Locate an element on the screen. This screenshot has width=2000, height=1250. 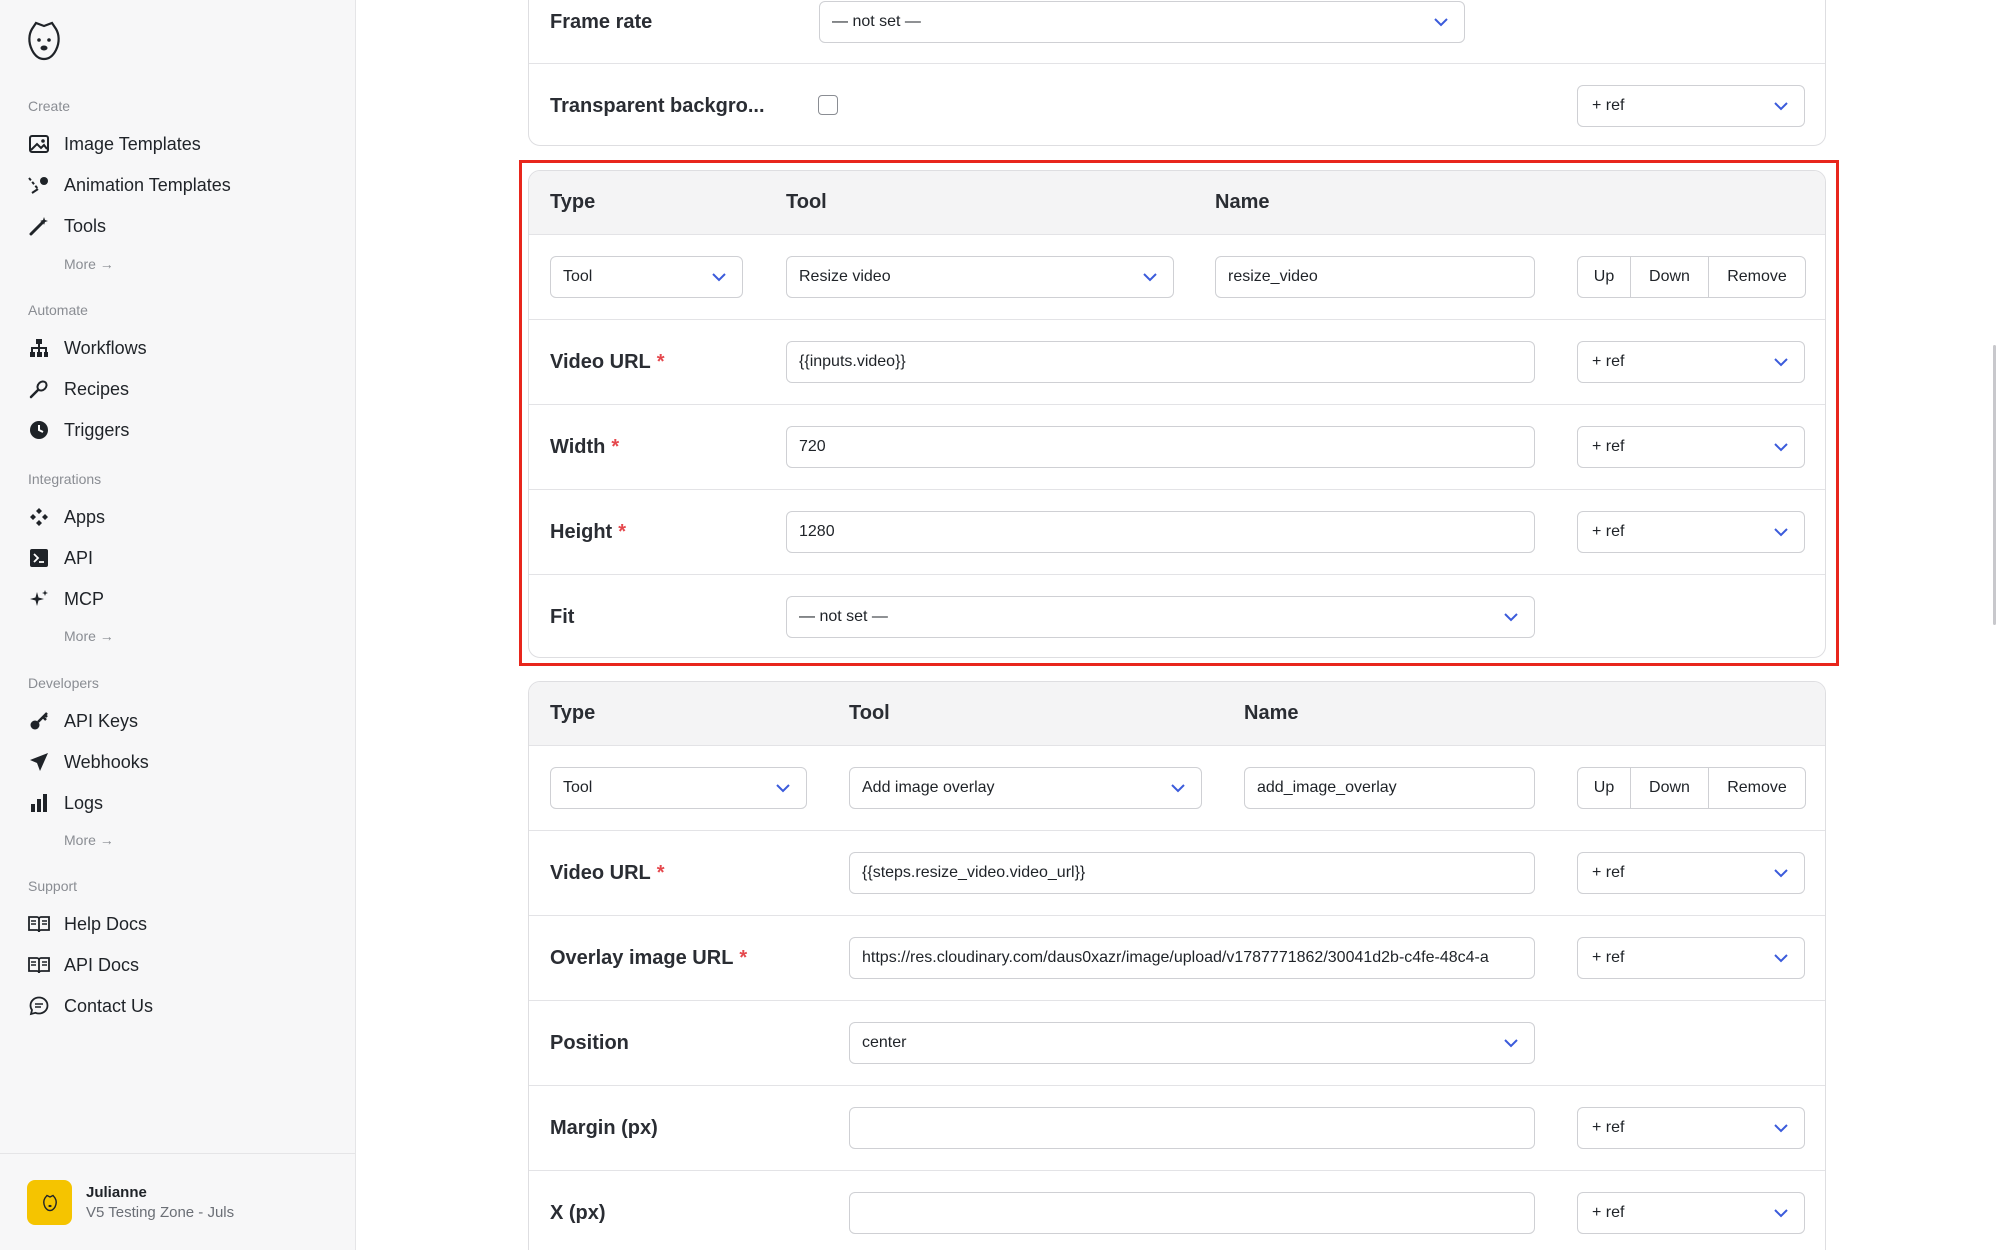
more-link-developers: More → is located at coordinates (89, 840).